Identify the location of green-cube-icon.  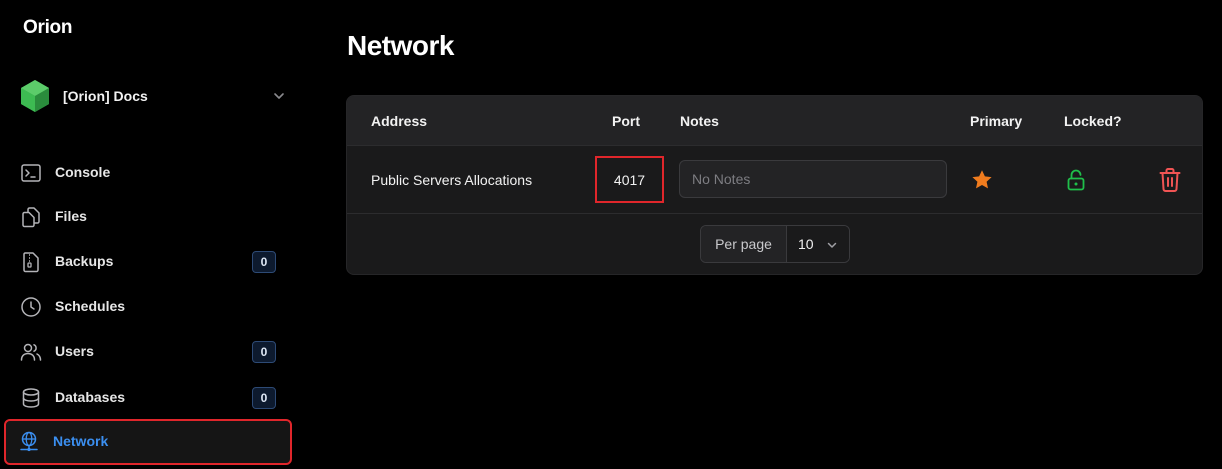
(35, 96).